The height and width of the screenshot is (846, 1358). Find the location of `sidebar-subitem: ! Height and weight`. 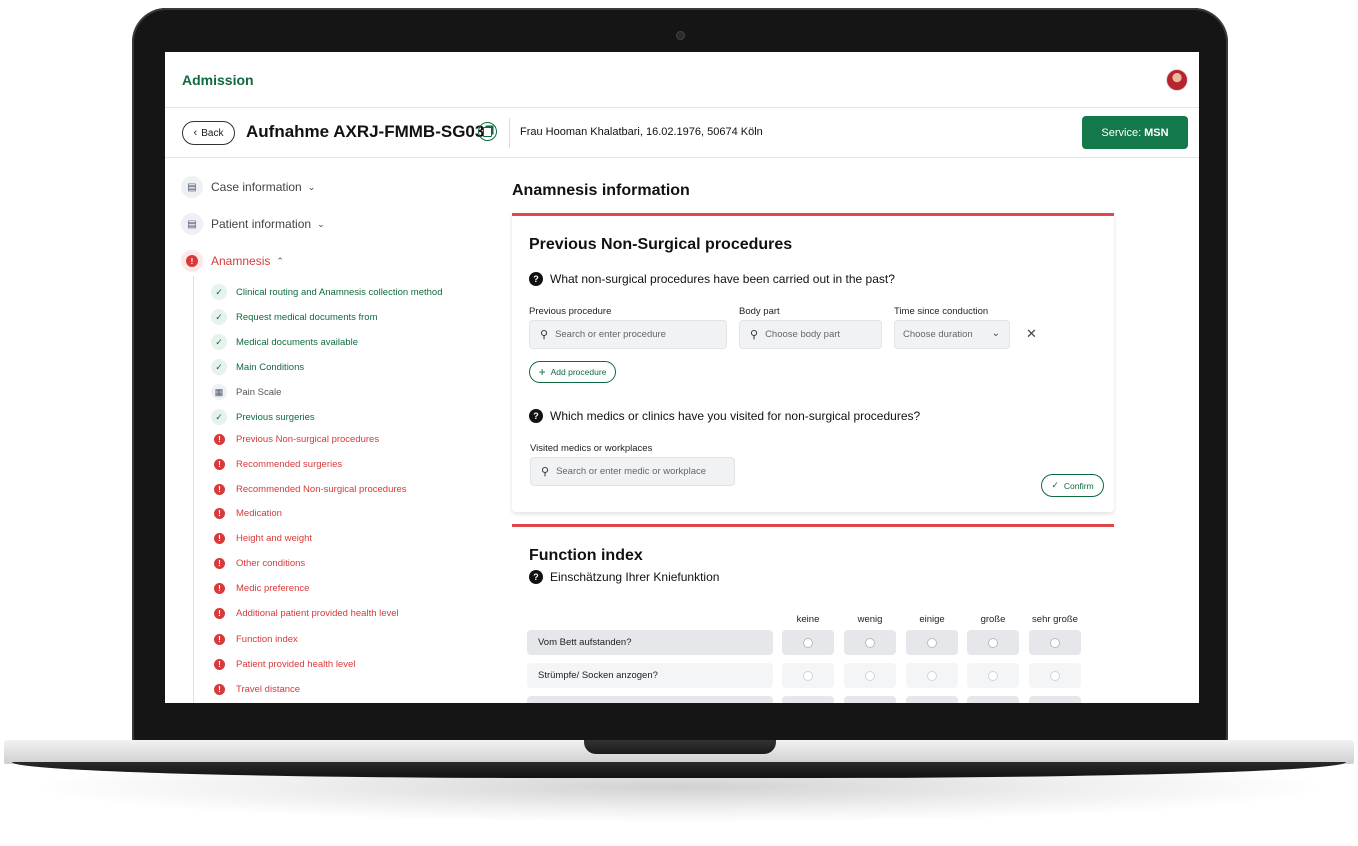

sidebar-subitem: ! Height and weight is located at coordinates (261, 538).